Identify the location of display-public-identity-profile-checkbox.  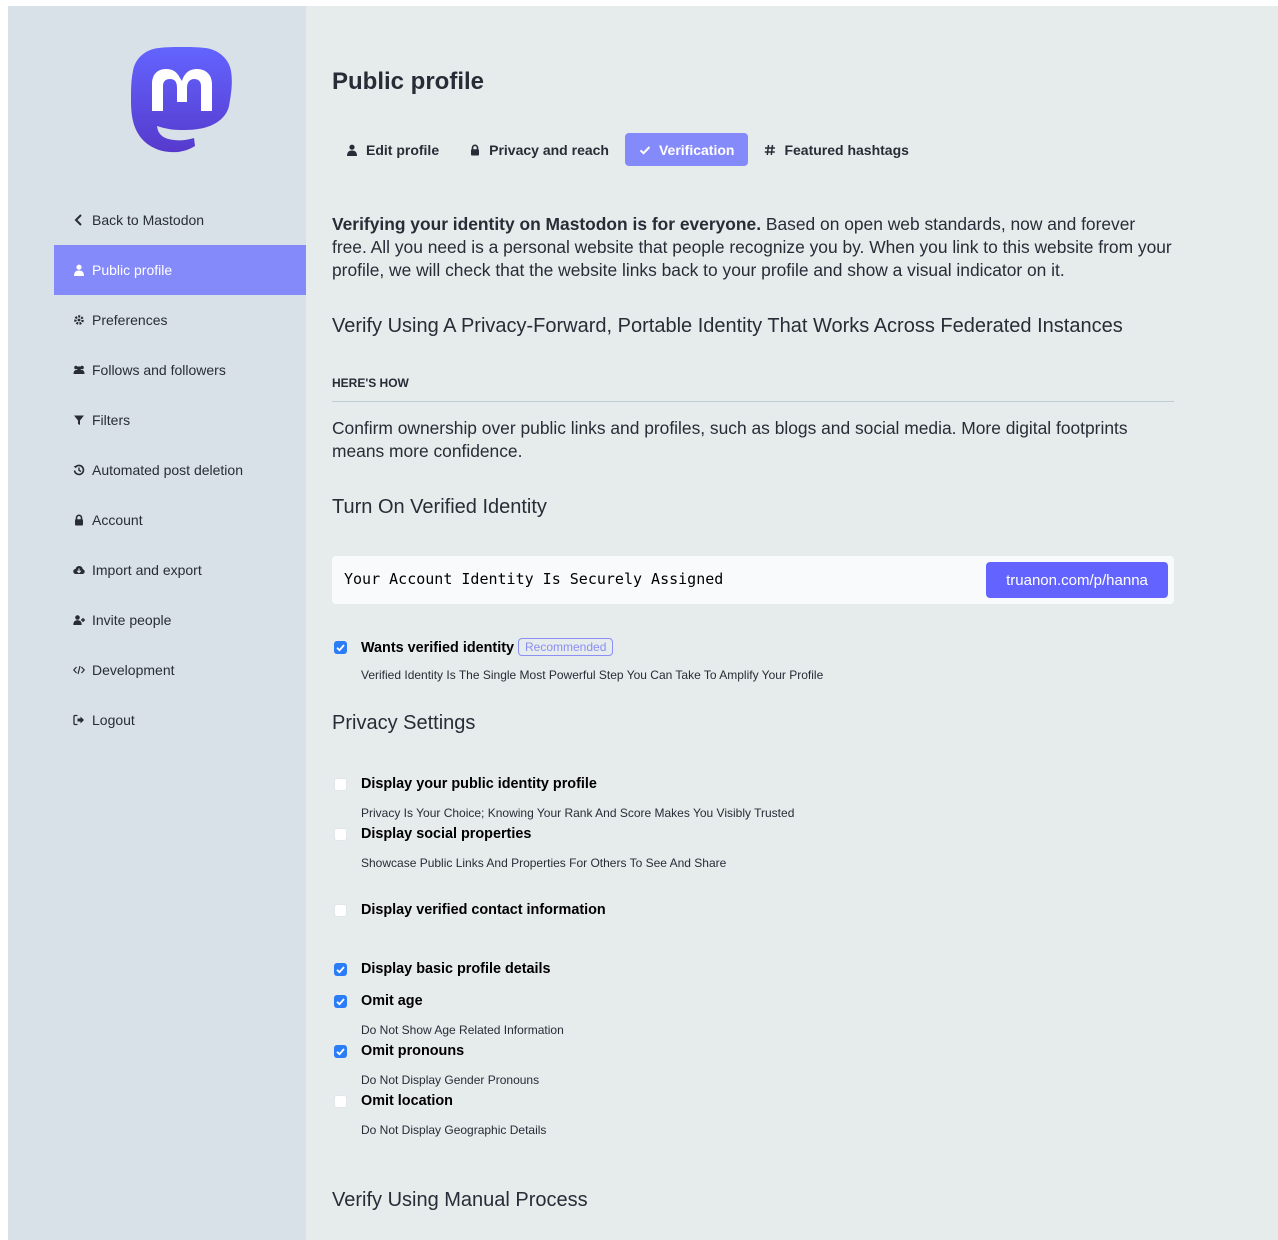
(340, 784).